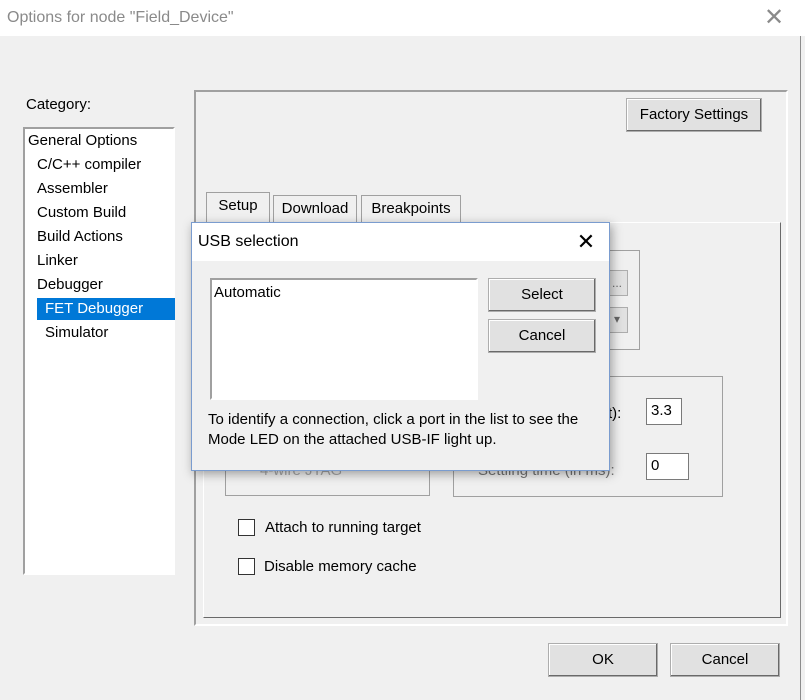 Image resolution: width=805 pixels, height=700 pixels. I want to click on category-item-fet-debugger: FET Debugger, so click(106, 309).